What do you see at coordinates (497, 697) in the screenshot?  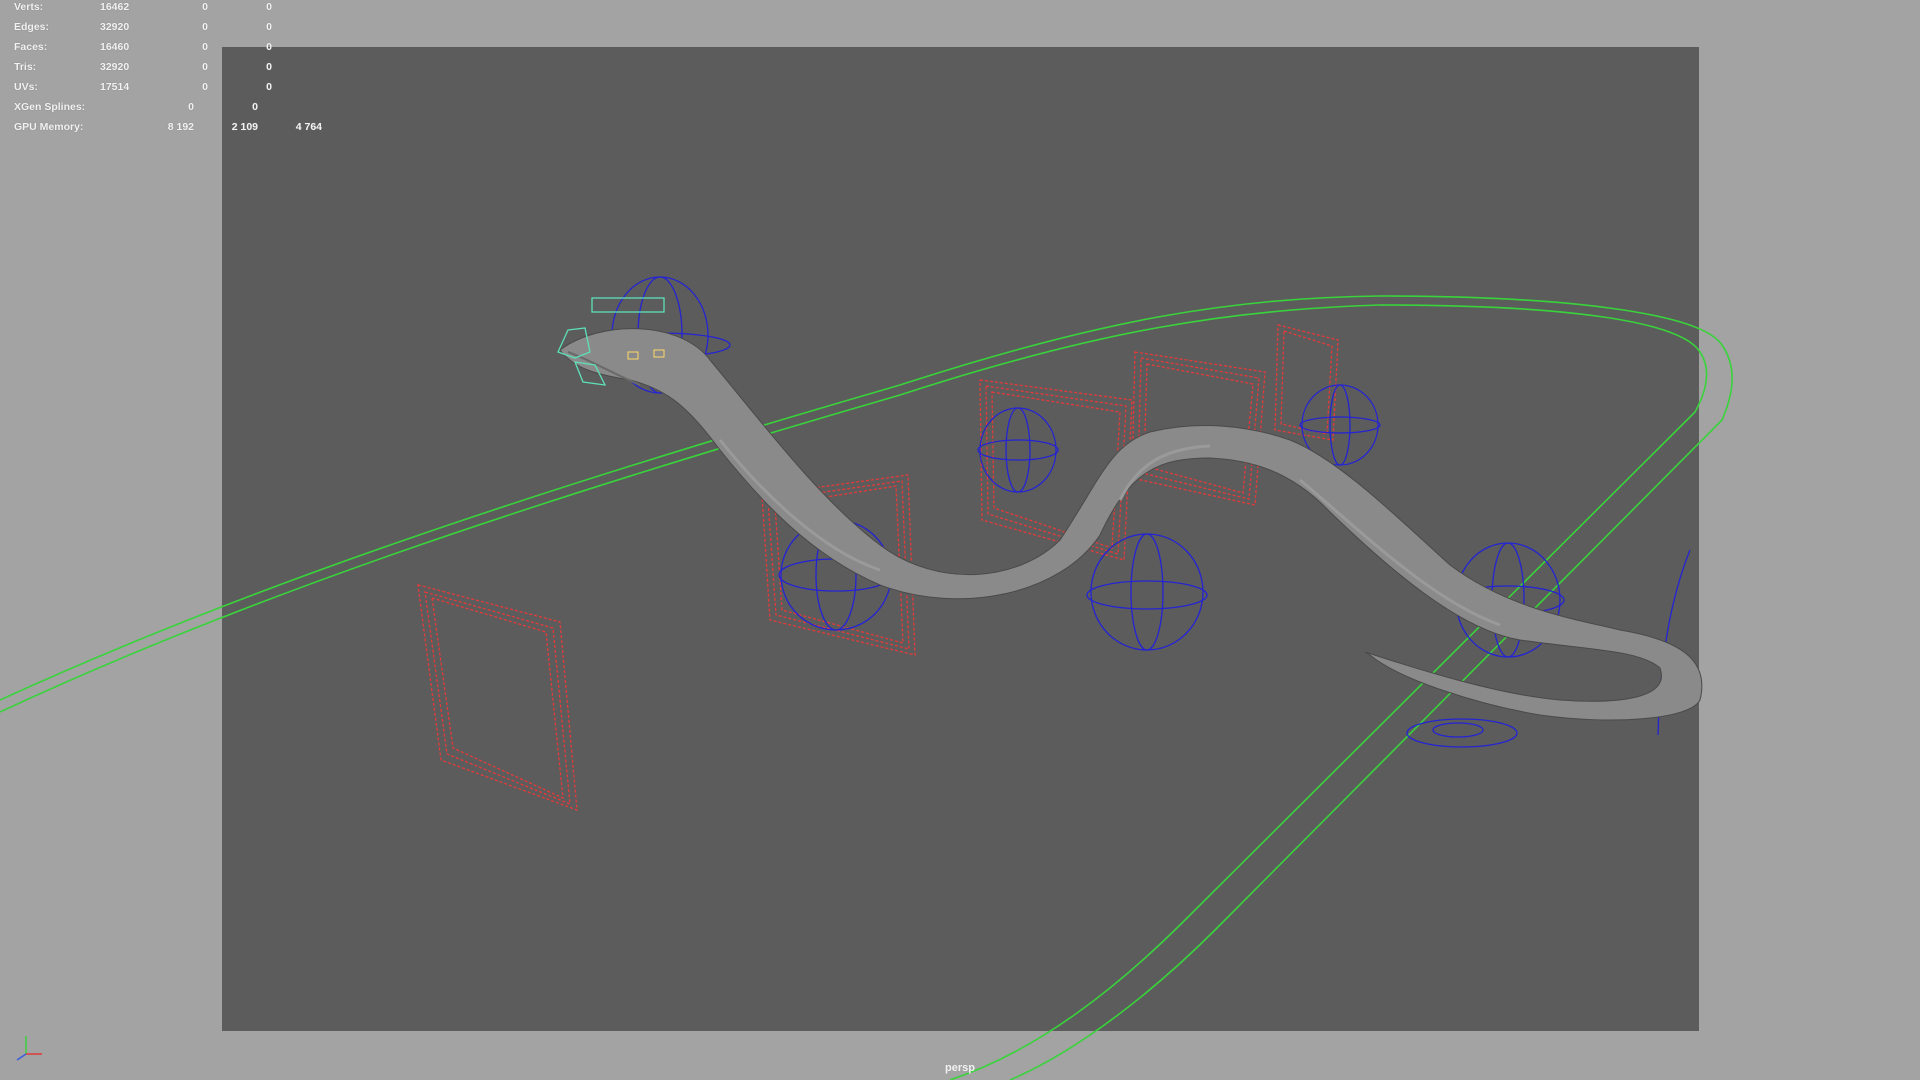 I see `control-frame-front` at bounding box center [497, 697].